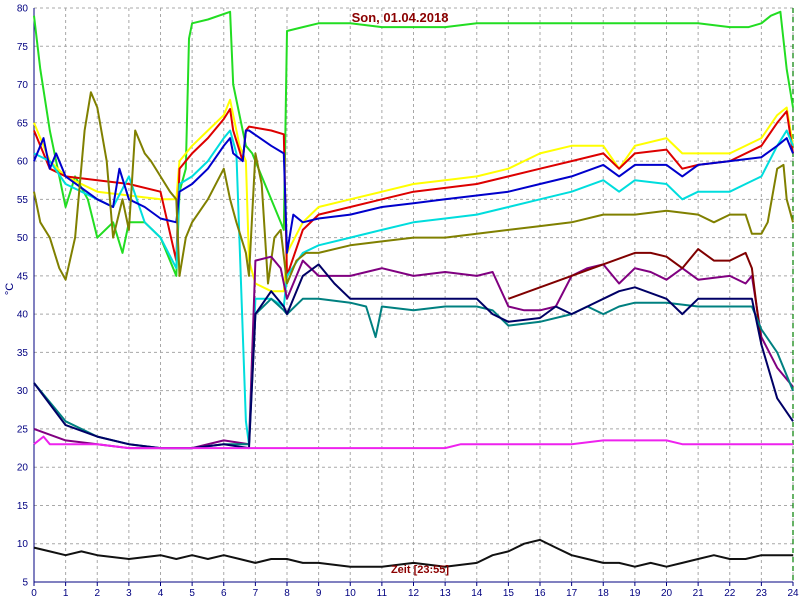 This screenshot has height=600, width=800. Describe the element at coordinates (224, 593) in the screenshot. I see `x-tick-label: 6` at that location.